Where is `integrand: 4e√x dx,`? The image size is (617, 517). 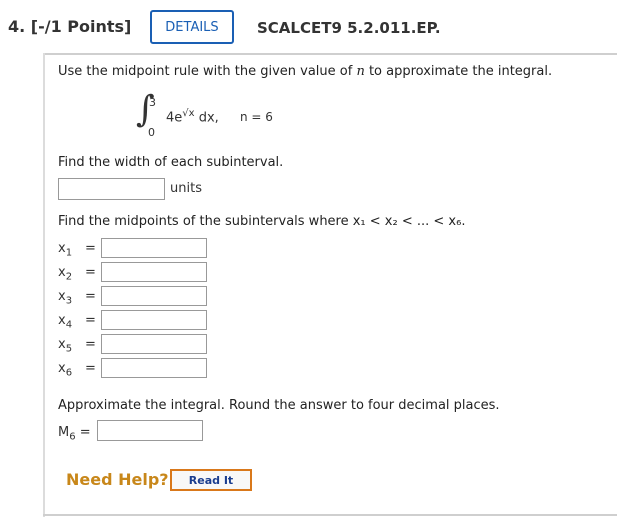 integrand: 4e√x dx, is located at coordinates (192, 117).